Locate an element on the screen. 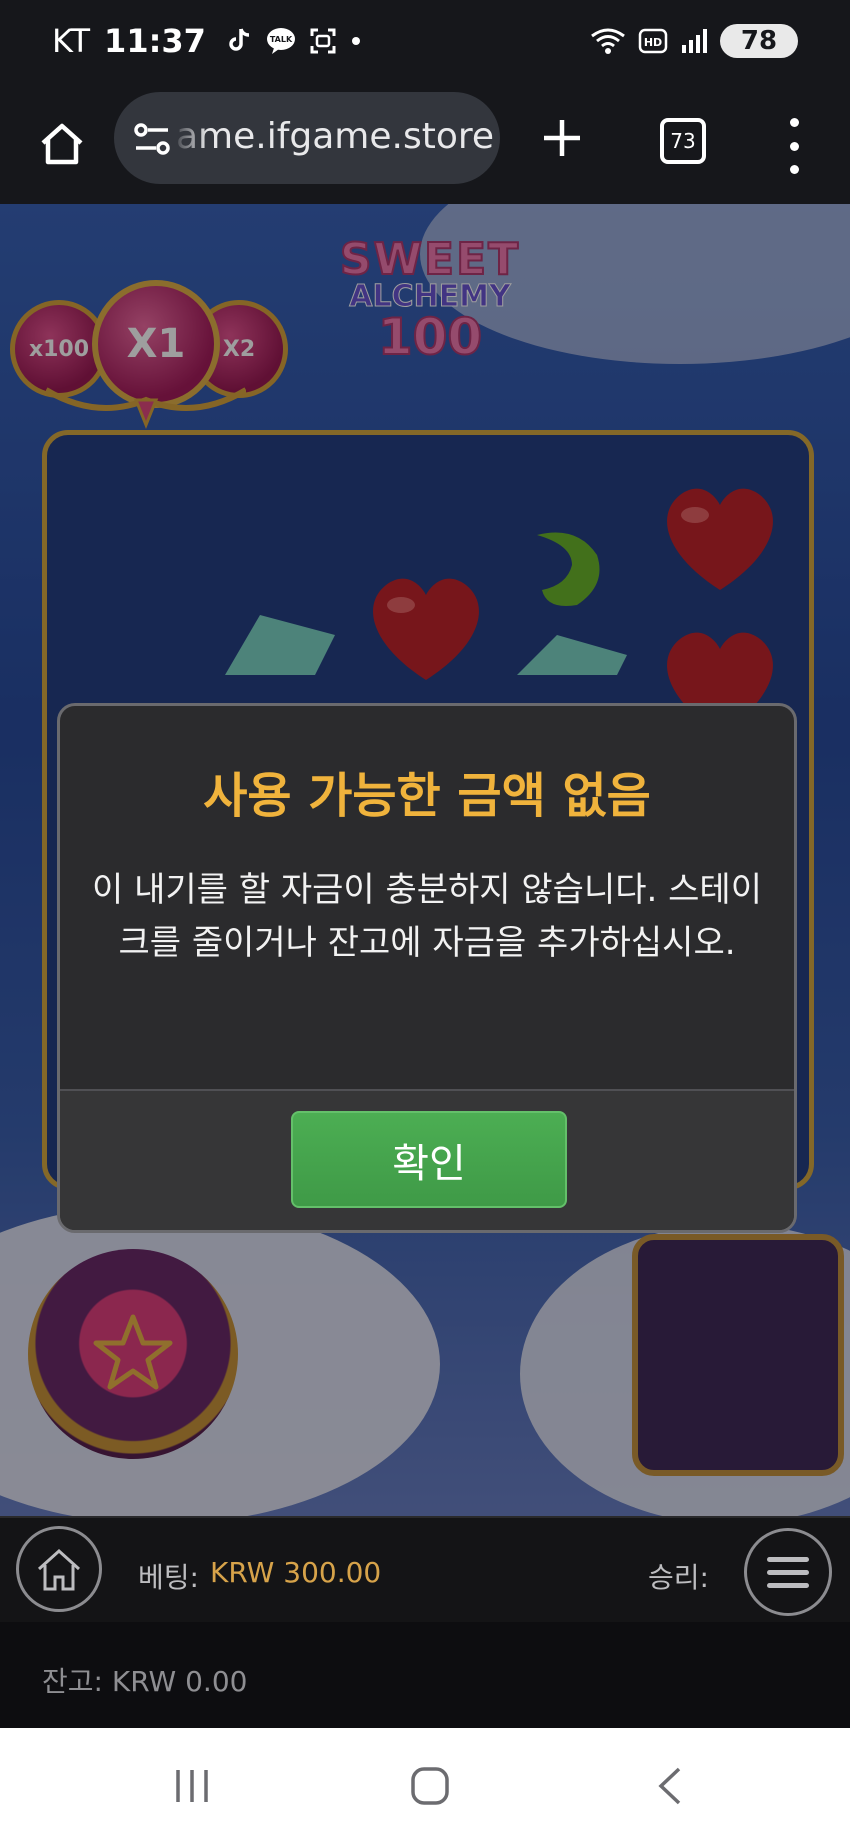 The width and height of the screenshot is (850, 1842). battery-level: 78 is located at coordinates (759, 41).